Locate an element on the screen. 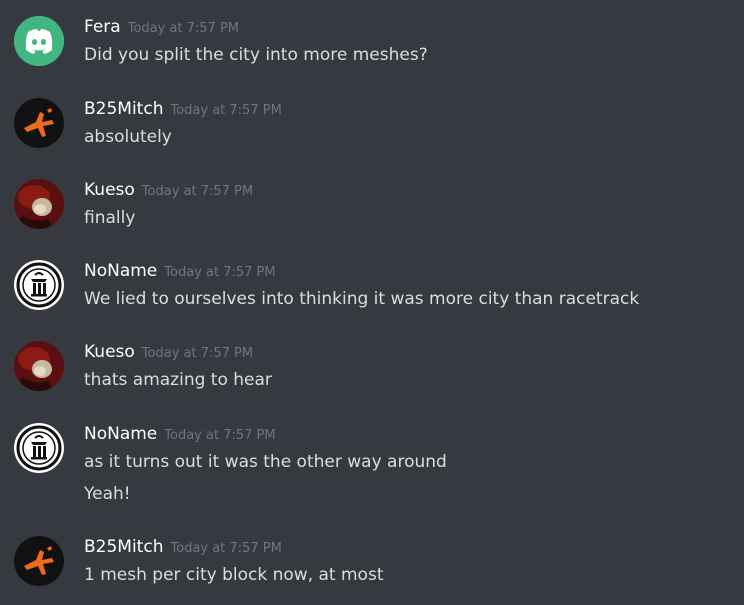 The image size is (744, 605). message-text: finally is located at coordinates (110, 218).